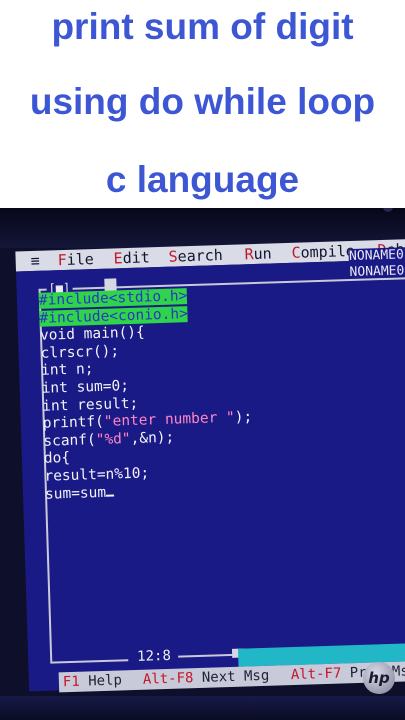  What do you see at coordinates (113, 439) in the screenshot?
I see `code-string-literal: "%d"` at bounding box center [113, 439].